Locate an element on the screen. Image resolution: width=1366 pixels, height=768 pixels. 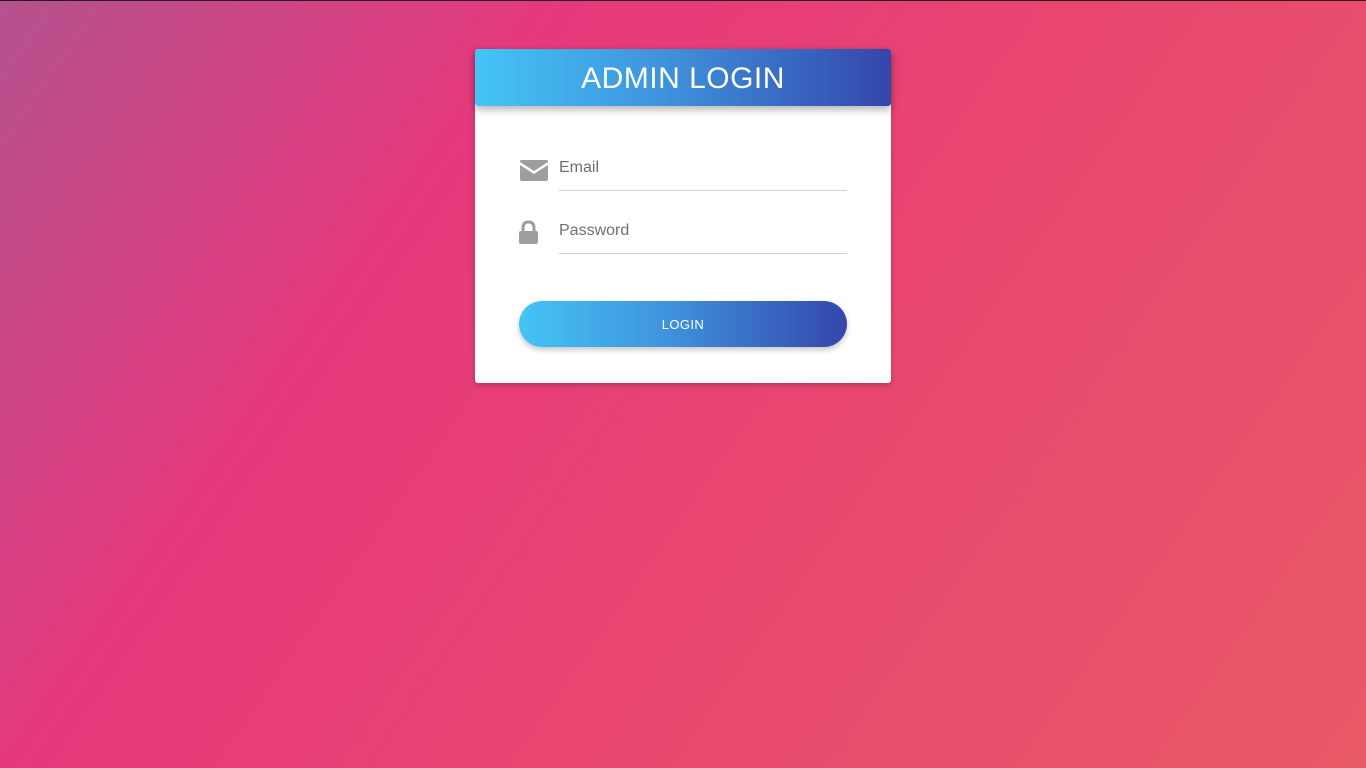
password-field is located at coordinates (703, 231).